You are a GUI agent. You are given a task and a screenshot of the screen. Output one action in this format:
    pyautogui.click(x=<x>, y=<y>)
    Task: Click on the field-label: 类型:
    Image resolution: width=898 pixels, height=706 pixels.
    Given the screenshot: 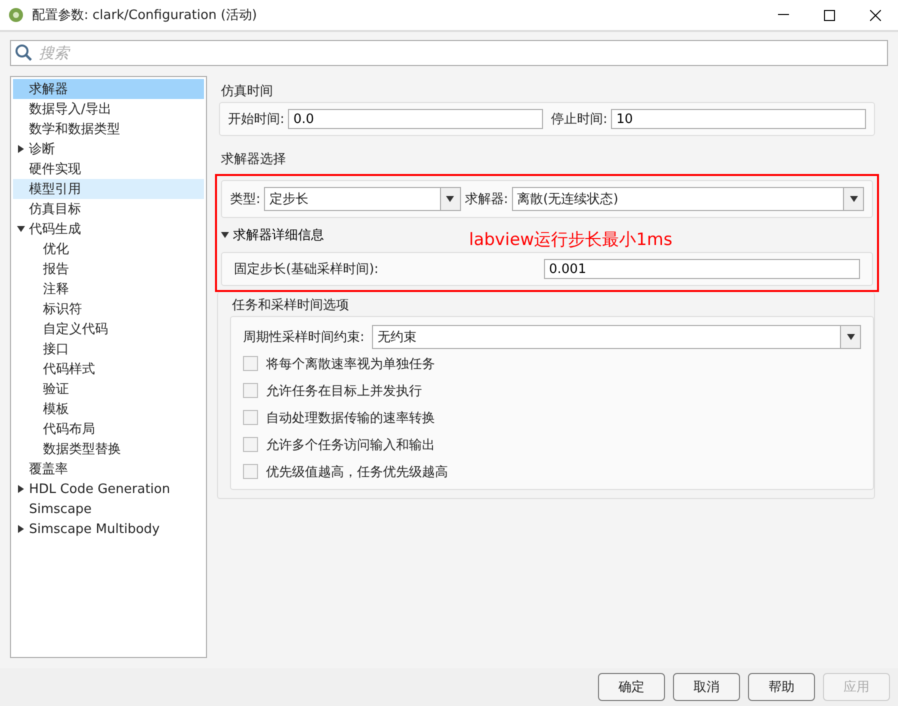 What is the action you would take?
    pyautogui.click(x=245, y=199)
    